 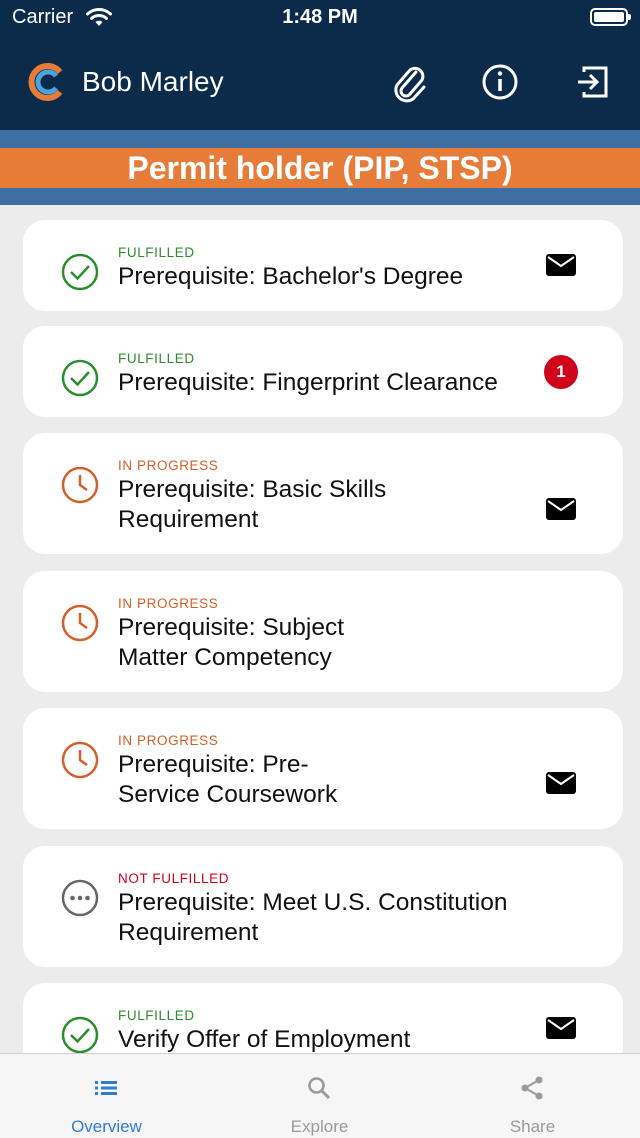 What do you see at coordinates (213, 764) in the screenshot?
I see `requirement-label-line-1: Prerequisite: Pre-` at bounding box center [213, 764].